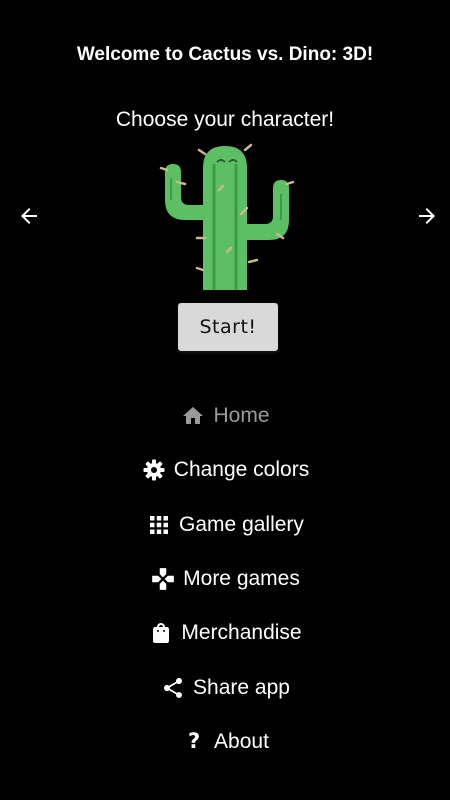 This screenshot has width=450, height=800. What do you see at coordinates (241, 741) in the screenshot?
I see `menu-item-label: About` at bounding box center [241, 741].